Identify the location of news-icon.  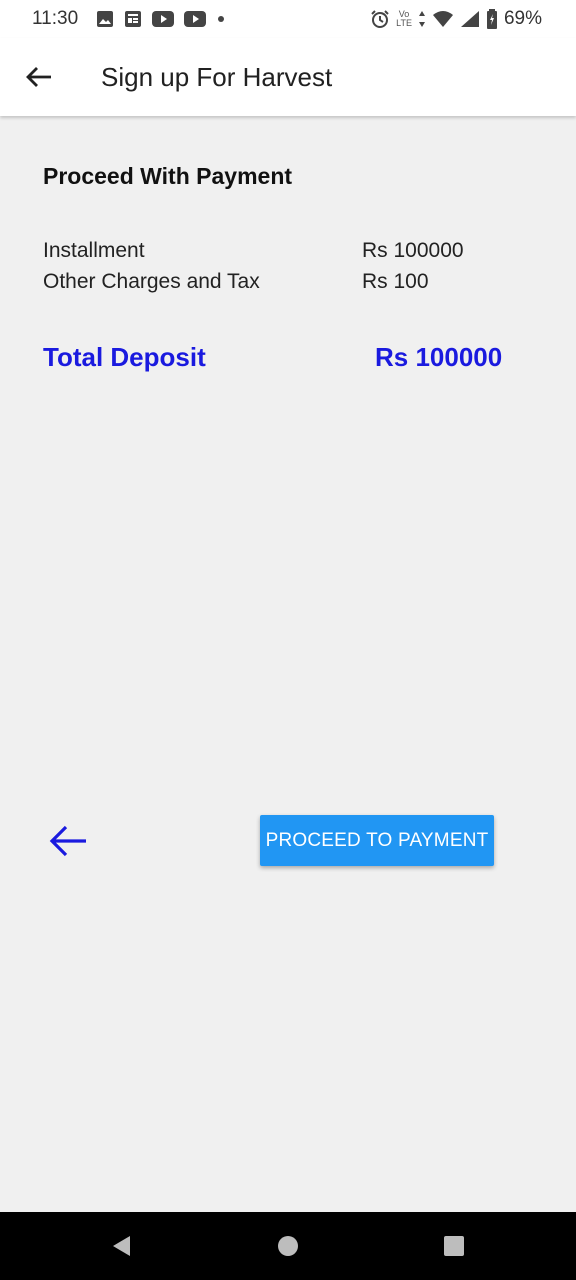
(133, 19).